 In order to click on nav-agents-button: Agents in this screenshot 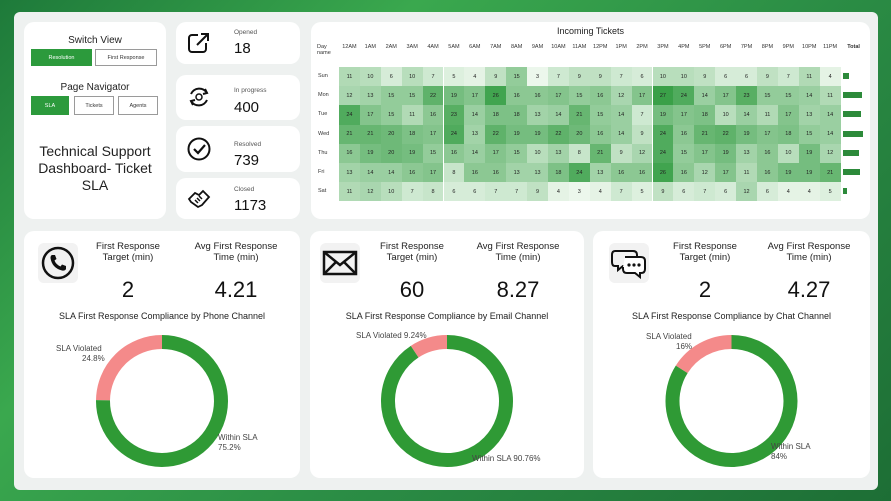, I will do `click(138, 105)`.